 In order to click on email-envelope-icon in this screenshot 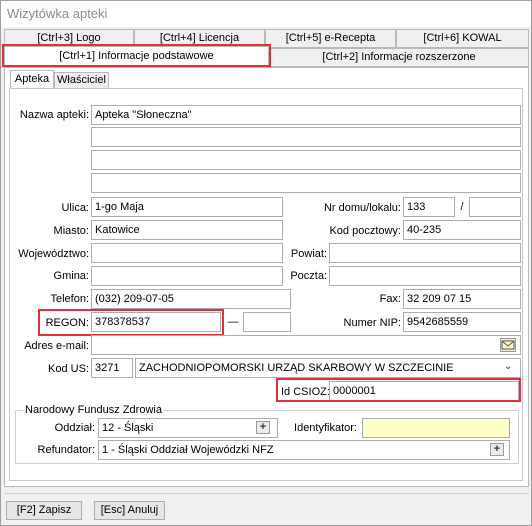, I will do `click(508, 345)`.